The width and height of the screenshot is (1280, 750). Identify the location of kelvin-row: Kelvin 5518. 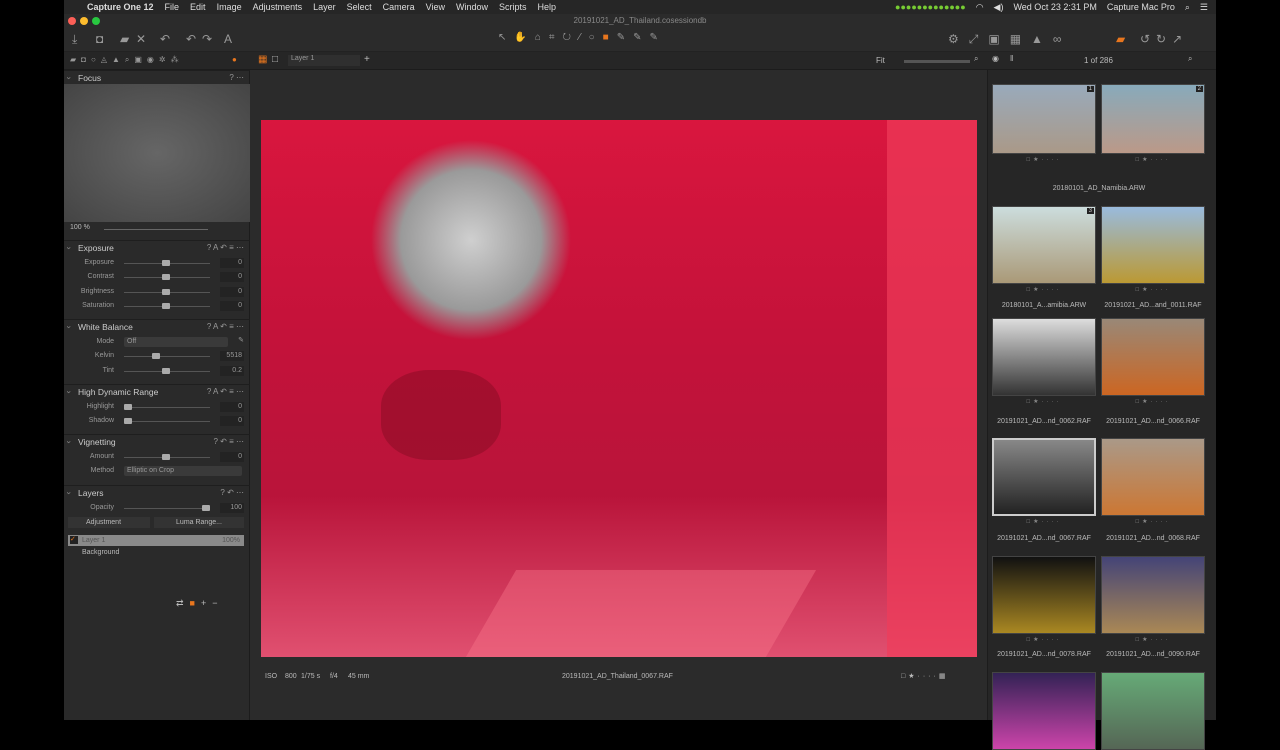
(157, 356).